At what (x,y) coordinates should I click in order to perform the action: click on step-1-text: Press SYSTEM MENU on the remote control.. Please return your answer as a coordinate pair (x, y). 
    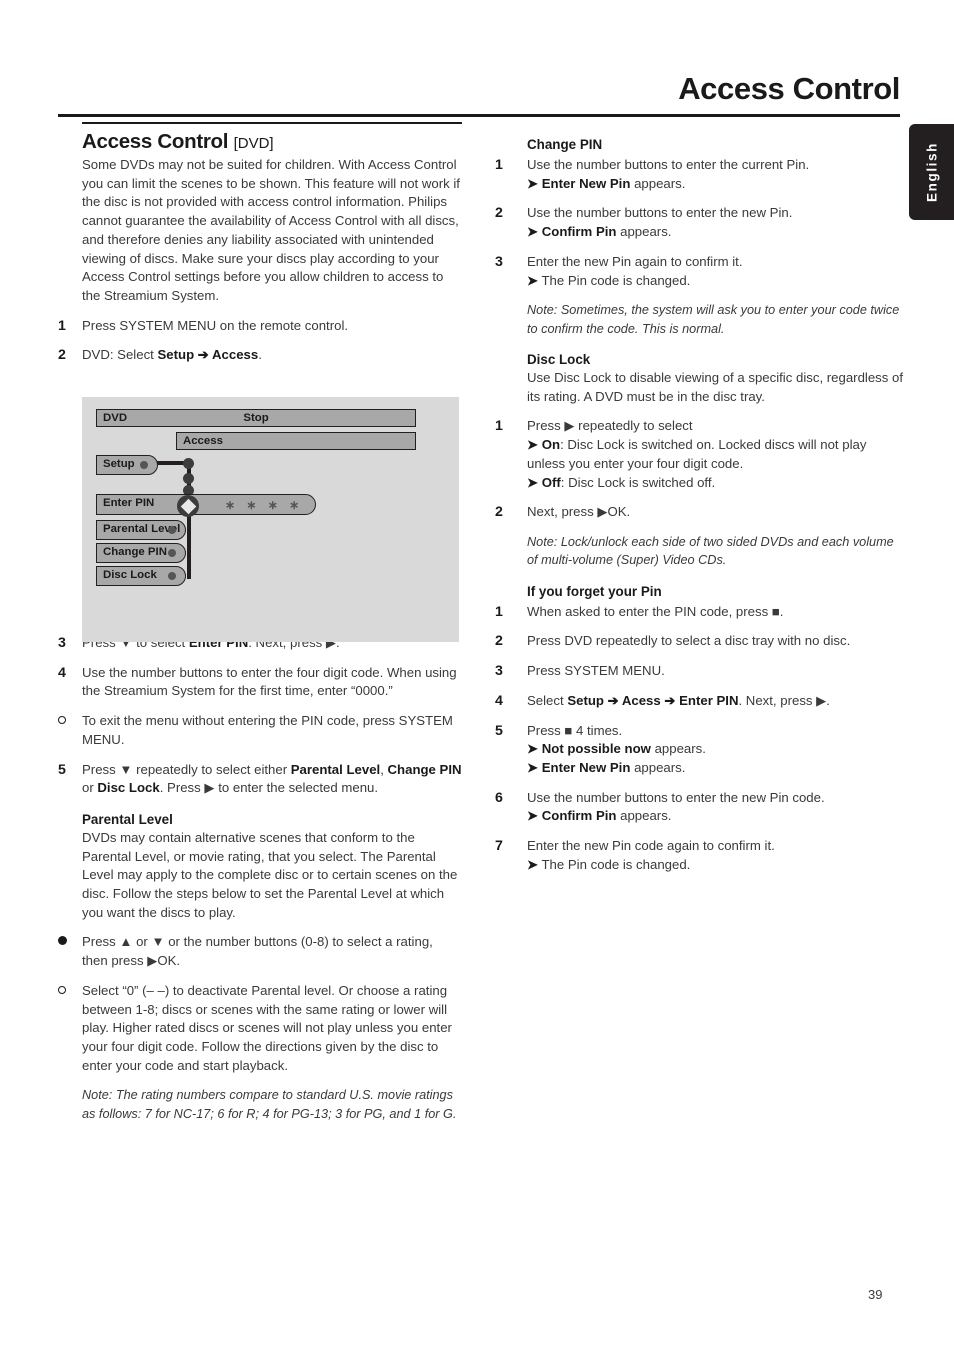
    Looking at the image, I should click on (215, 325).